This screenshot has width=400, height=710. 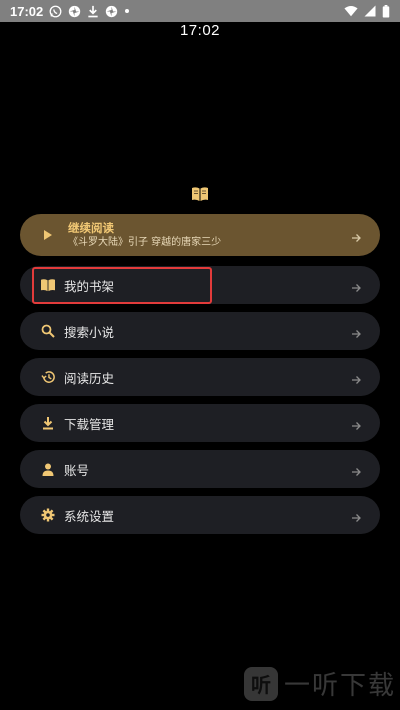 What do you see at coordinates (48, 469) in the screenshot?
I see `person-icon` at bounding box center [48, 469].